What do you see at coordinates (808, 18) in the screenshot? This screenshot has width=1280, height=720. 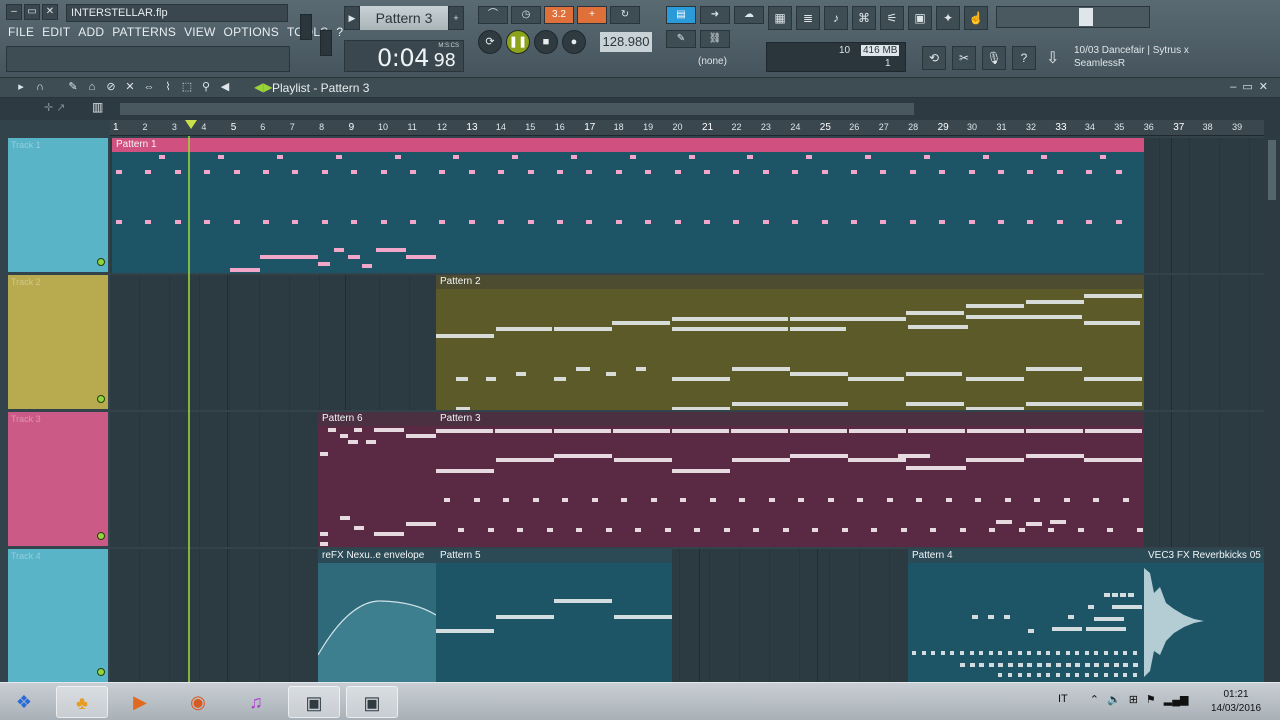 I see `channel-rack-icon: ≣` at bounding box center [808, 18].